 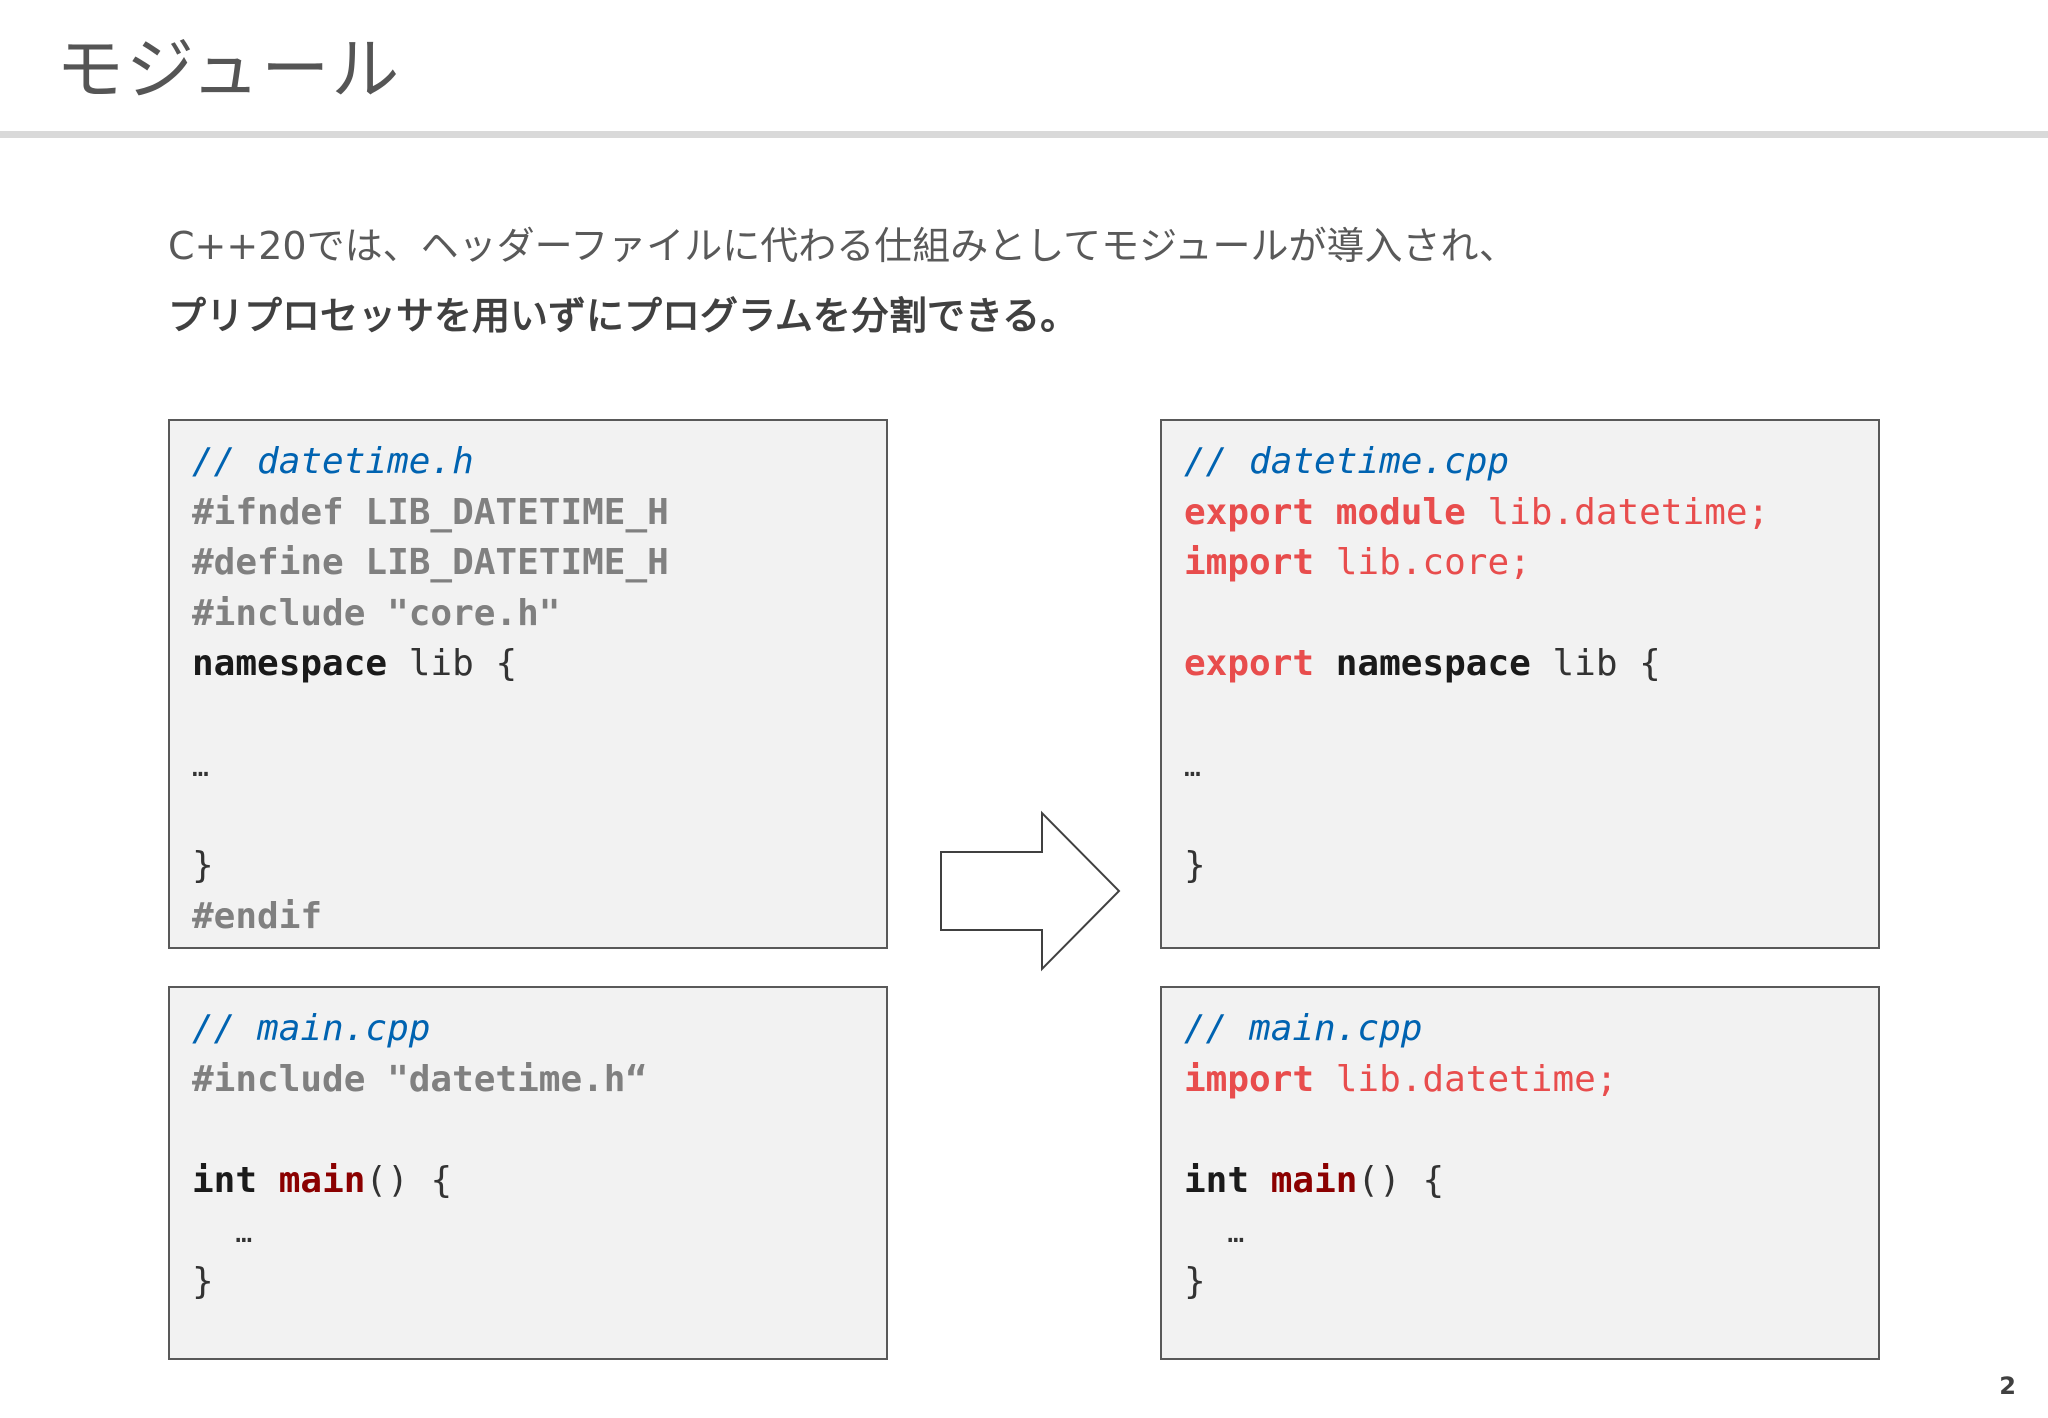 What do you see at coordinates (257, 916) in the screenshot?
I see `code-preprocessor: #endif` at bounding box center [257, 916].